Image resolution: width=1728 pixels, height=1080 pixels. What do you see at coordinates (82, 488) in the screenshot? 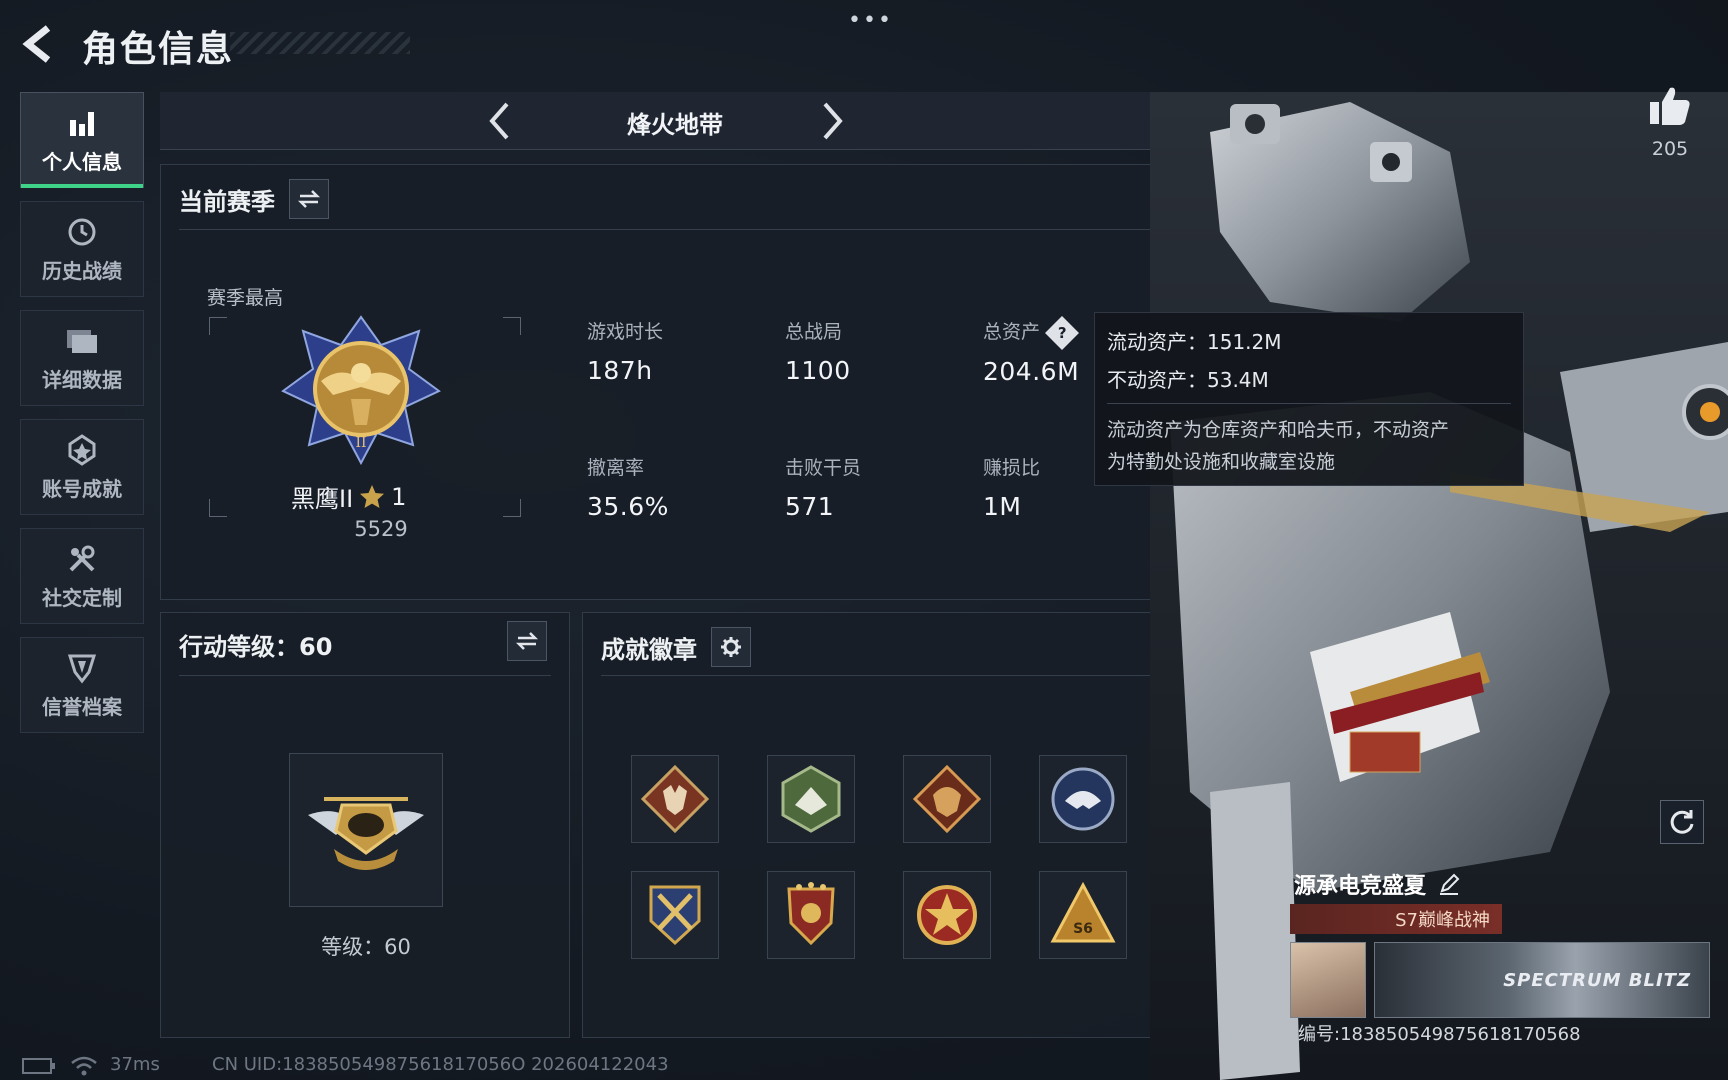
I see `nav-label: 账号成就` at bounding box center [82, 488].